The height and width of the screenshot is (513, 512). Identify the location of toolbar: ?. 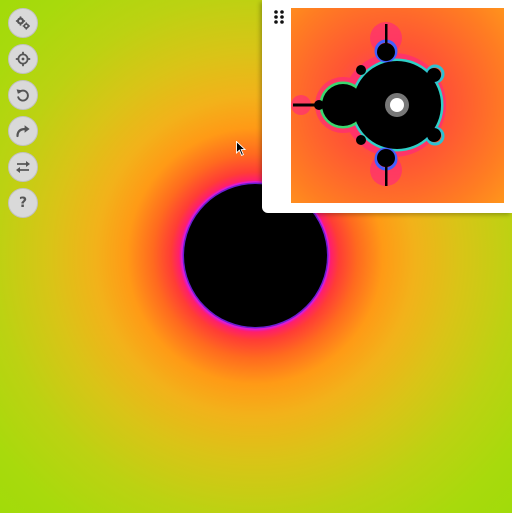
(23, 113).